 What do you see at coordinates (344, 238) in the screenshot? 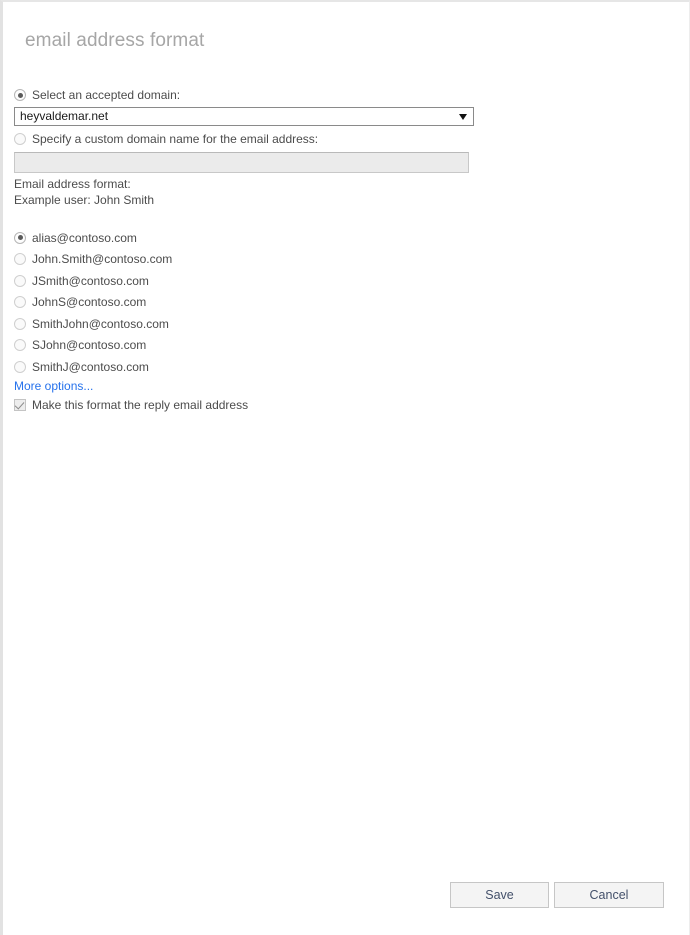
I see `format-option-alias: alias@contoso.com` at bounding box center [344, 238].